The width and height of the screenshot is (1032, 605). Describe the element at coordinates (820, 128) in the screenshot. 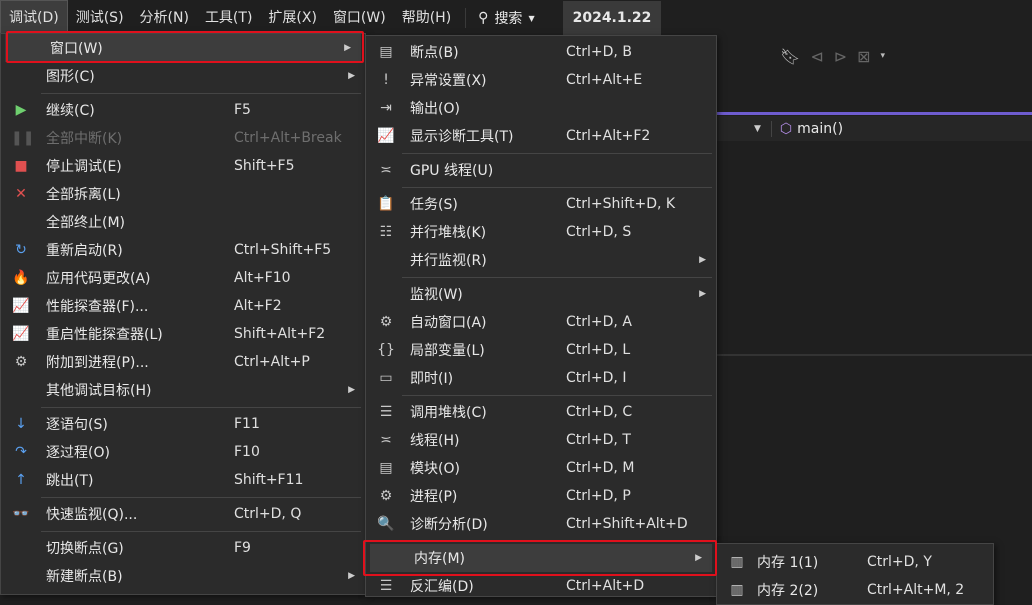

I see `function-name: main()` at that location.